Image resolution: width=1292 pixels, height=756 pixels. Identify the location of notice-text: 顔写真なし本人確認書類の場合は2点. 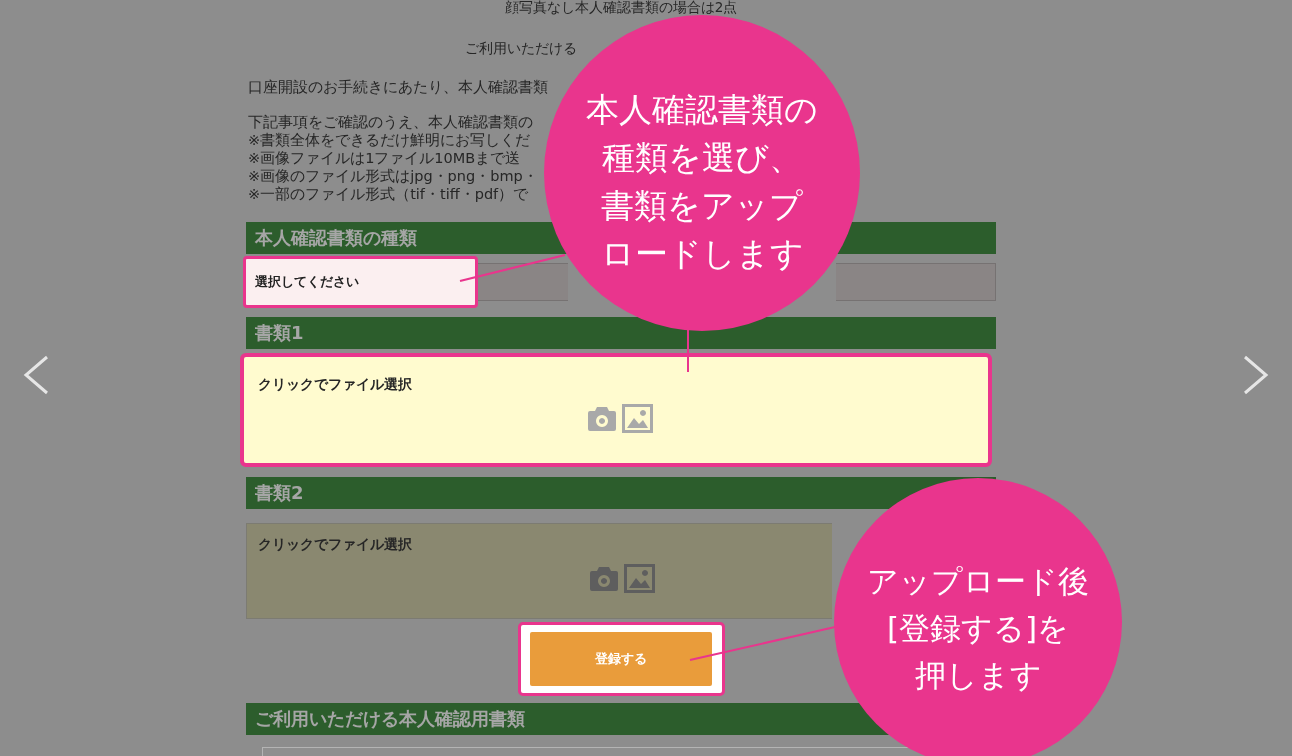
(621, 7).